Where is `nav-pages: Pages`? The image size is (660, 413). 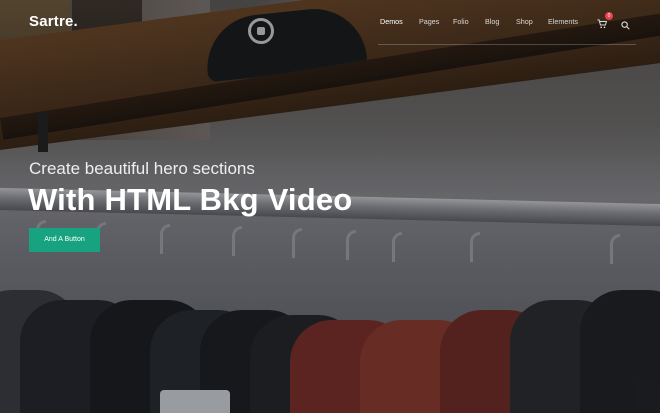
nav-pages: Pages is located at coordinates (429, 21).